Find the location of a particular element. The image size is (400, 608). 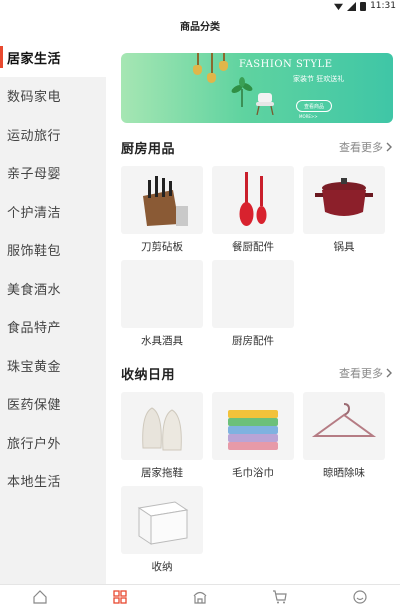

status-icons: 11:31 is located at coordinates (365, 6).